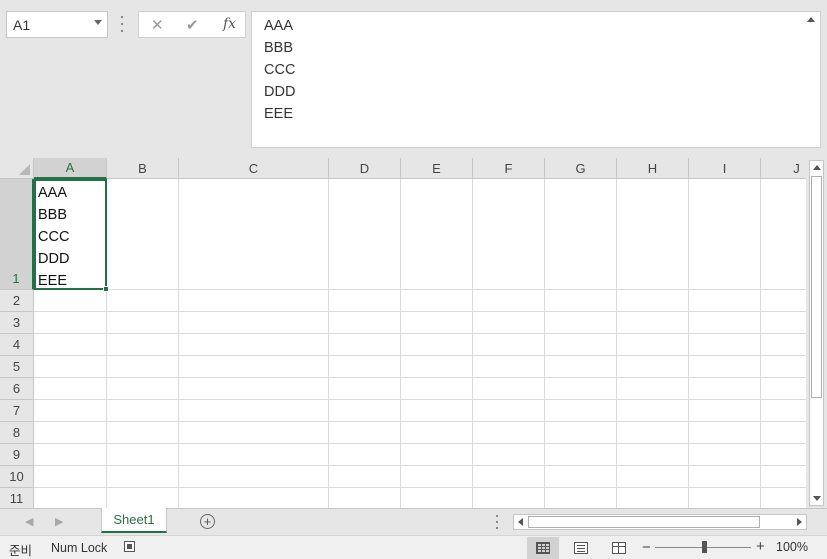 This screenshot has width=827, height=559. Describe the element at coordinates (207, 521) in the screenshot. I see `add-sheet-icon: +` at that location.